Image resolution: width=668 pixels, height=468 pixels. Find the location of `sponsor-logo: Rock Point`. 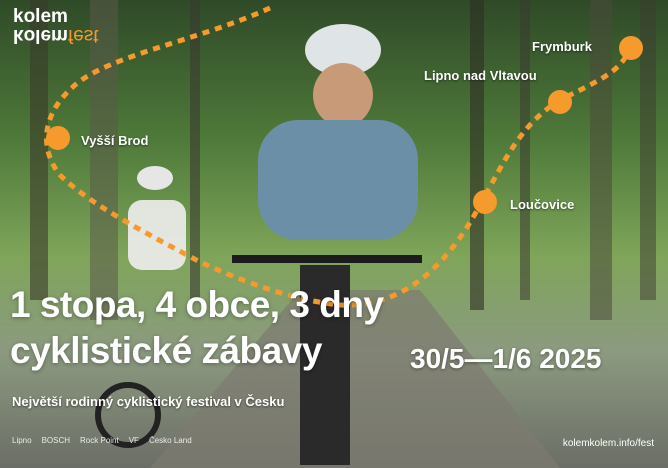

sponsor-logo: Rock Point is located at coordinates (99, 440).